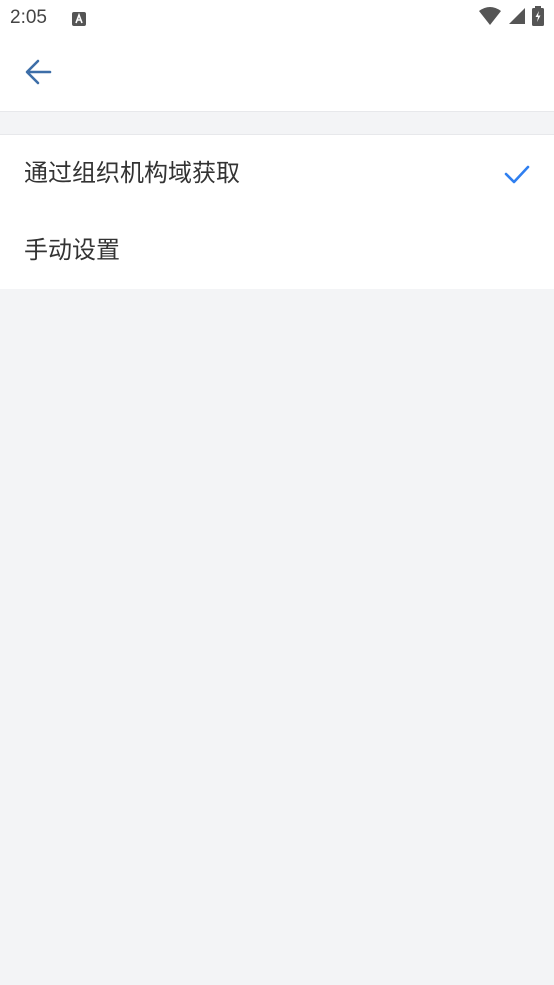 This screenshot has width=554, height=985. I want to click on back-button, so click(38, 74).